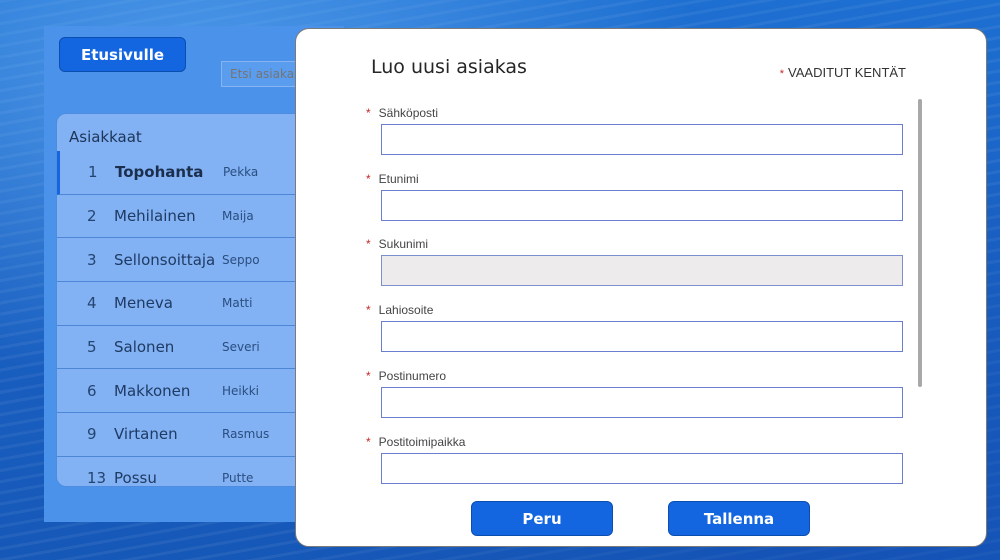  I want to click on list-item: 1 Topohanta Pekka, so click(186, 173).